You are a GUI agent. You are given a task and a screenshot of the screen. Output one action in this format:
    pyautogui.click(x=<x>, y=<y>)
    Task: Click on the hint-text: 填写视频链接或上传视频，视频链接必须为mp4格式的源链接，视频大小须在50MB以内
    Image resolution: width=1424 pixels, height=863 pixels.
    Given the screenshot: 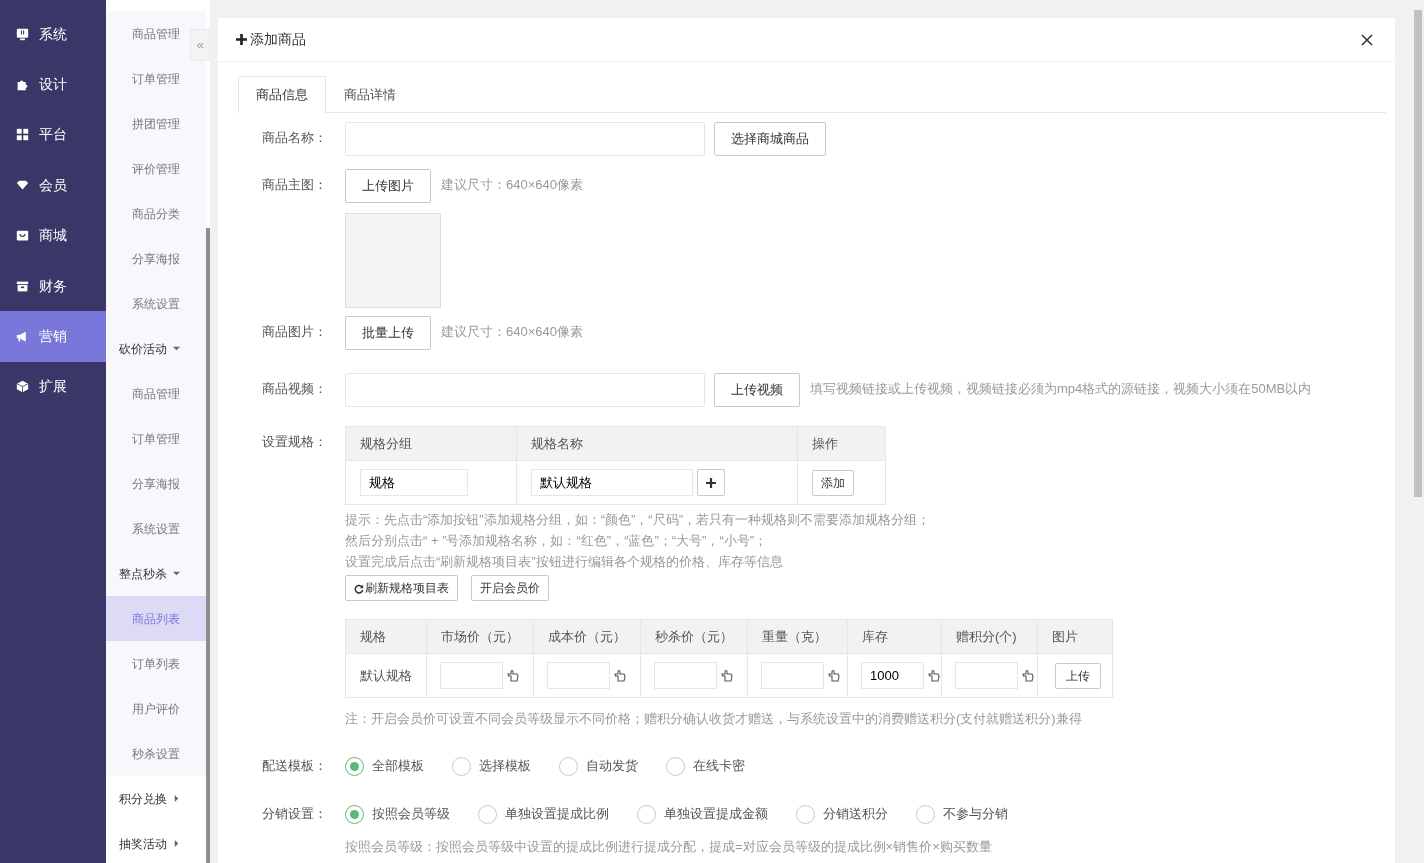 What is the action you would take?
    pyautogui.click(x=1061, y=389)
    